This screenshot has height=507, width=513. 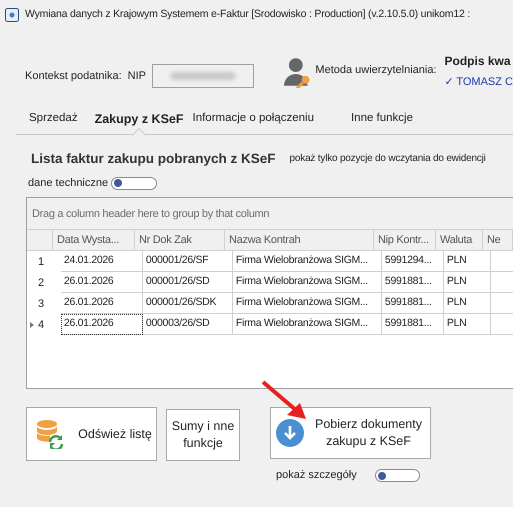 What do you see at coordinates (137, 76) in the screenshot?
I see `nip-label: NIP` at bounding box center [137, 76].